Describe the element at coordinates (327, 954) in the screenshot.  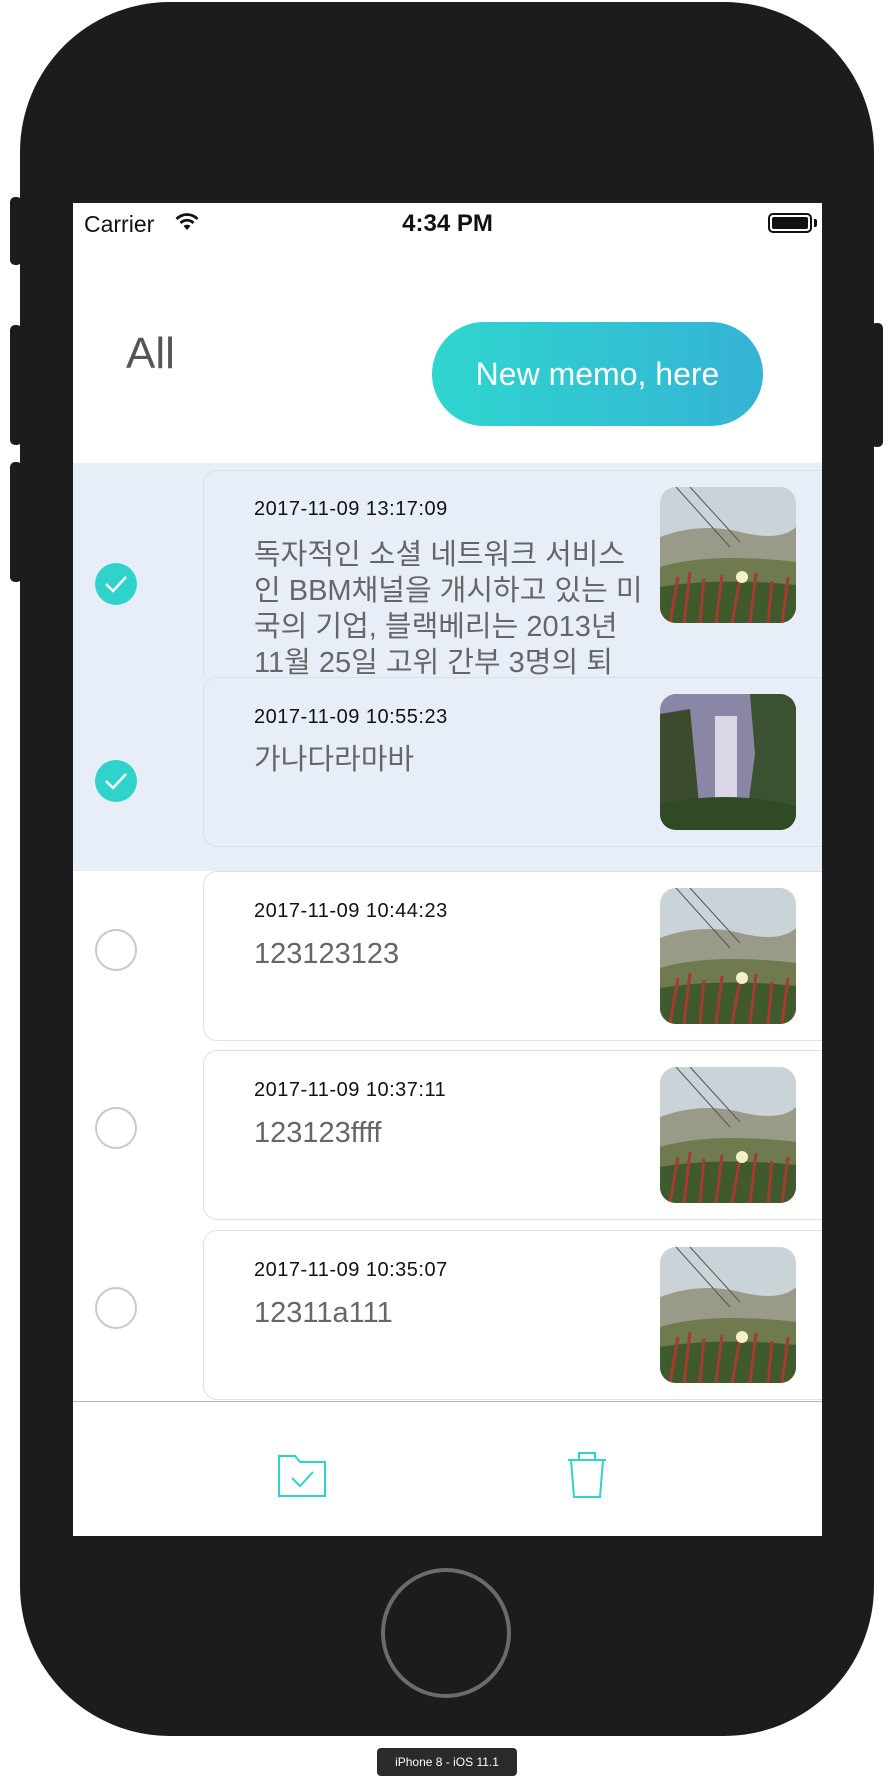
I see `memo-text: 123123123` at that location.